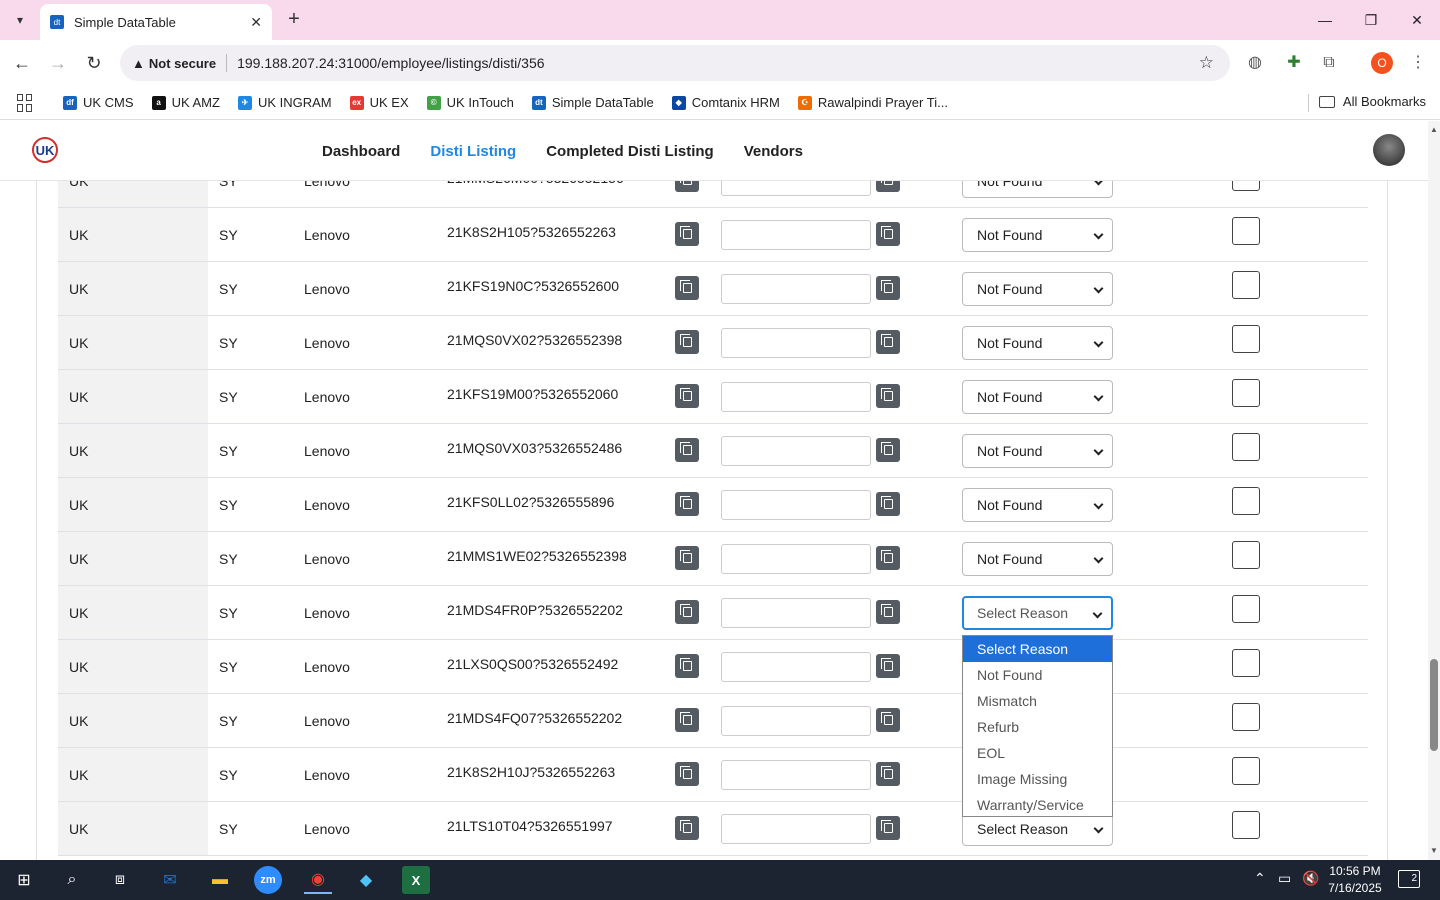 Image resolution: width=1440 pixels, height=900 pixels. What do you see at coordinates (98, 102) in the screenshot?
I see `bookmark-uk-cms: df UK CMS` at bounding box center [98, 102].